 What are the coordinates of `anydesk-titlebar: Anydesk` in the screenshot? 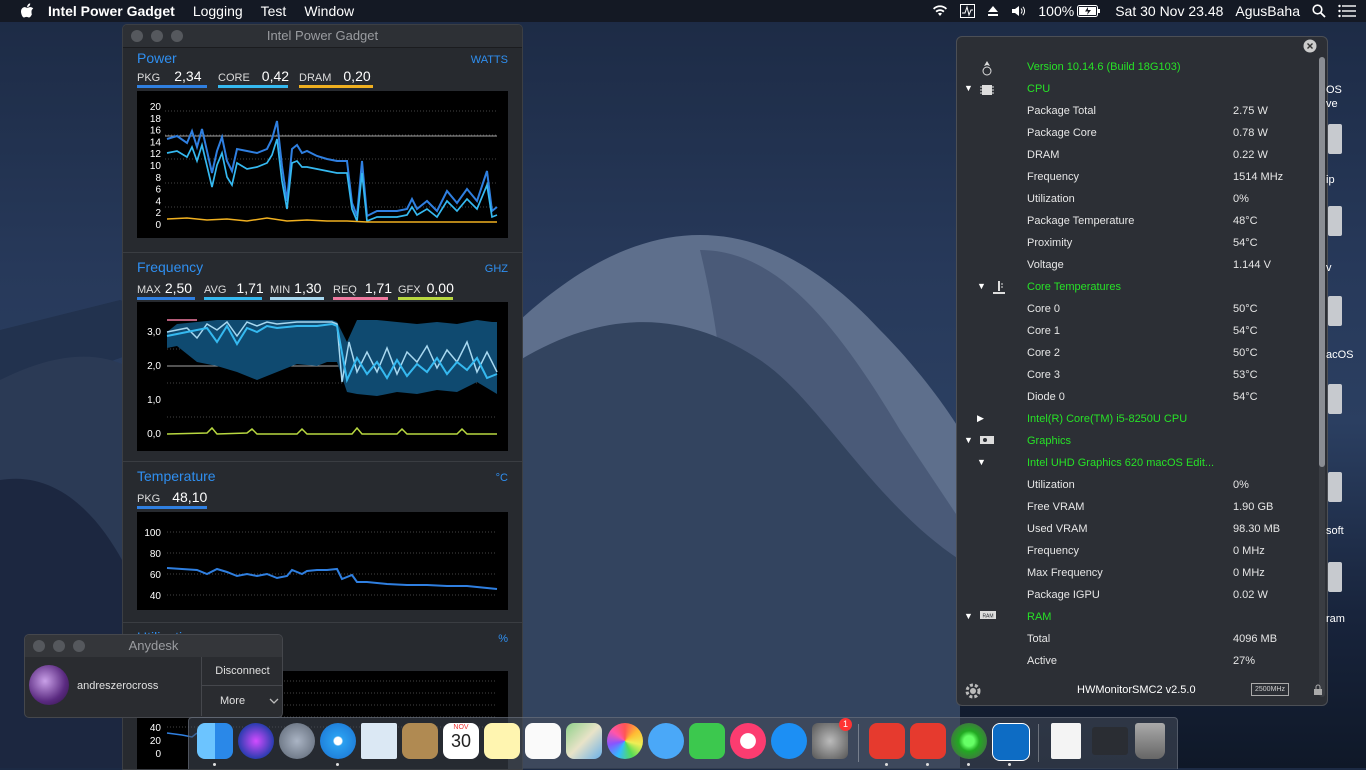 It's located at (153, 646).